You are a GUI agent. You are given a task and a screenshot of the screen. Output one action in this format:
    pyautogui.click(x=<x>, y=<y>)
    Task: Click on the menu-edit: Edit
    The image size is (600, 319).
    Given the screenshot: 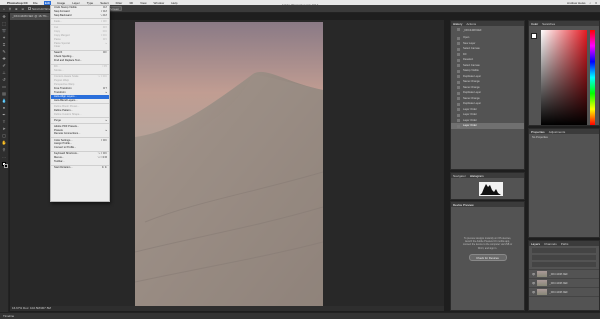 What is the action you would take?
    pyautogui.click(x=47, y=2)
    